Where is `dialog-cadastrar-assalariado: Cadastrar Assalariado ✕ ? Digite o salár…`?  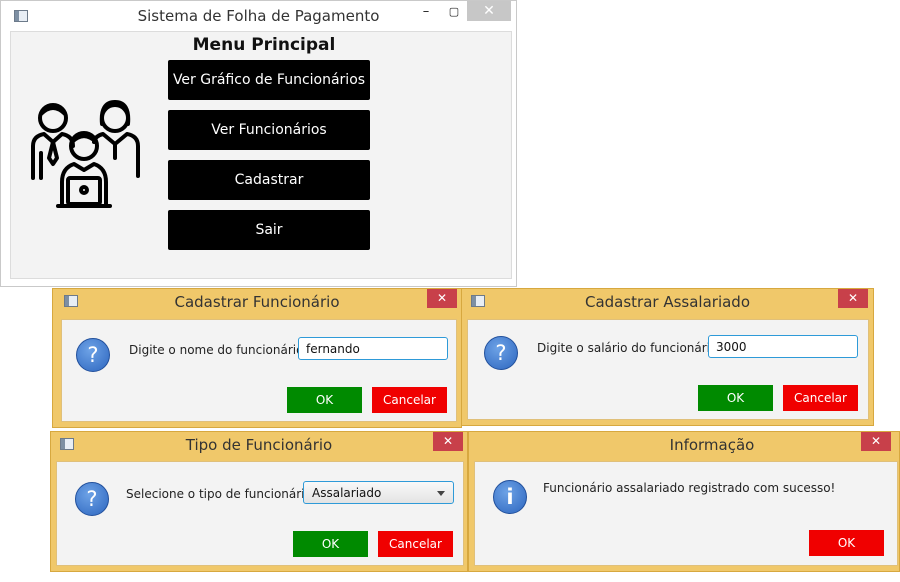
dialog-cadastrar-assalariado: Cadastrar Assalariado ✕ ? Digite o salár… is located at coordinates (667, 357).